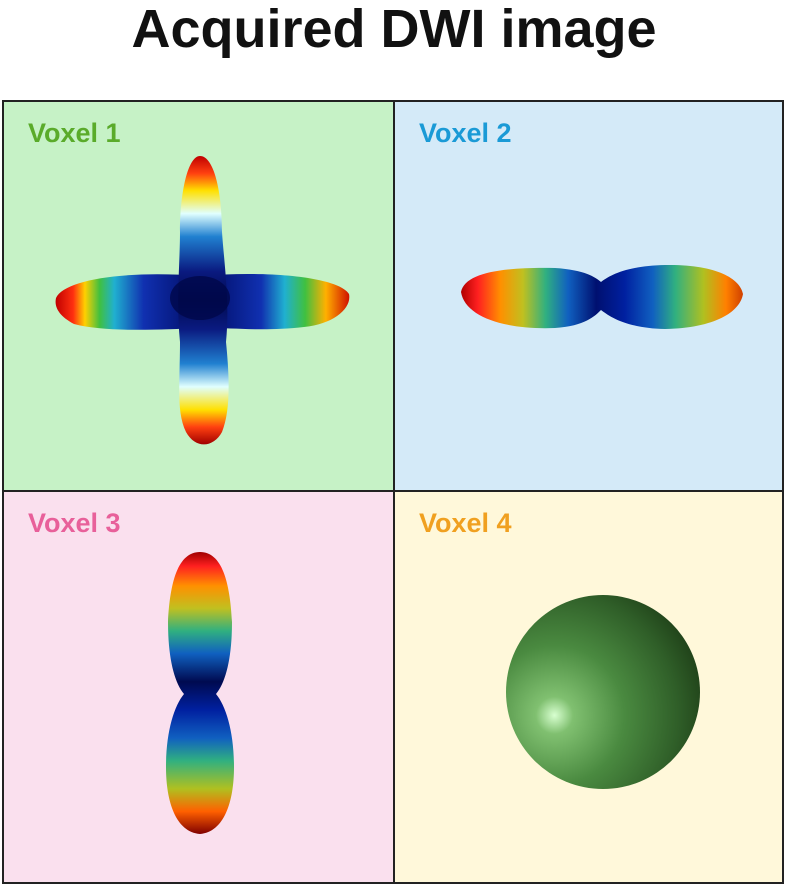  Describe the element at coordinates (465, 133) in the screenshot. I see `voxel-2-label: Voxel 2` at that location.